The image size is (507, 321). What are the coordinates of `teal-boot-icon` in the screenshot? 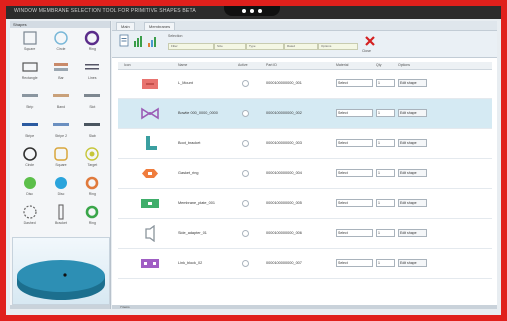 It's located at (151, 143).